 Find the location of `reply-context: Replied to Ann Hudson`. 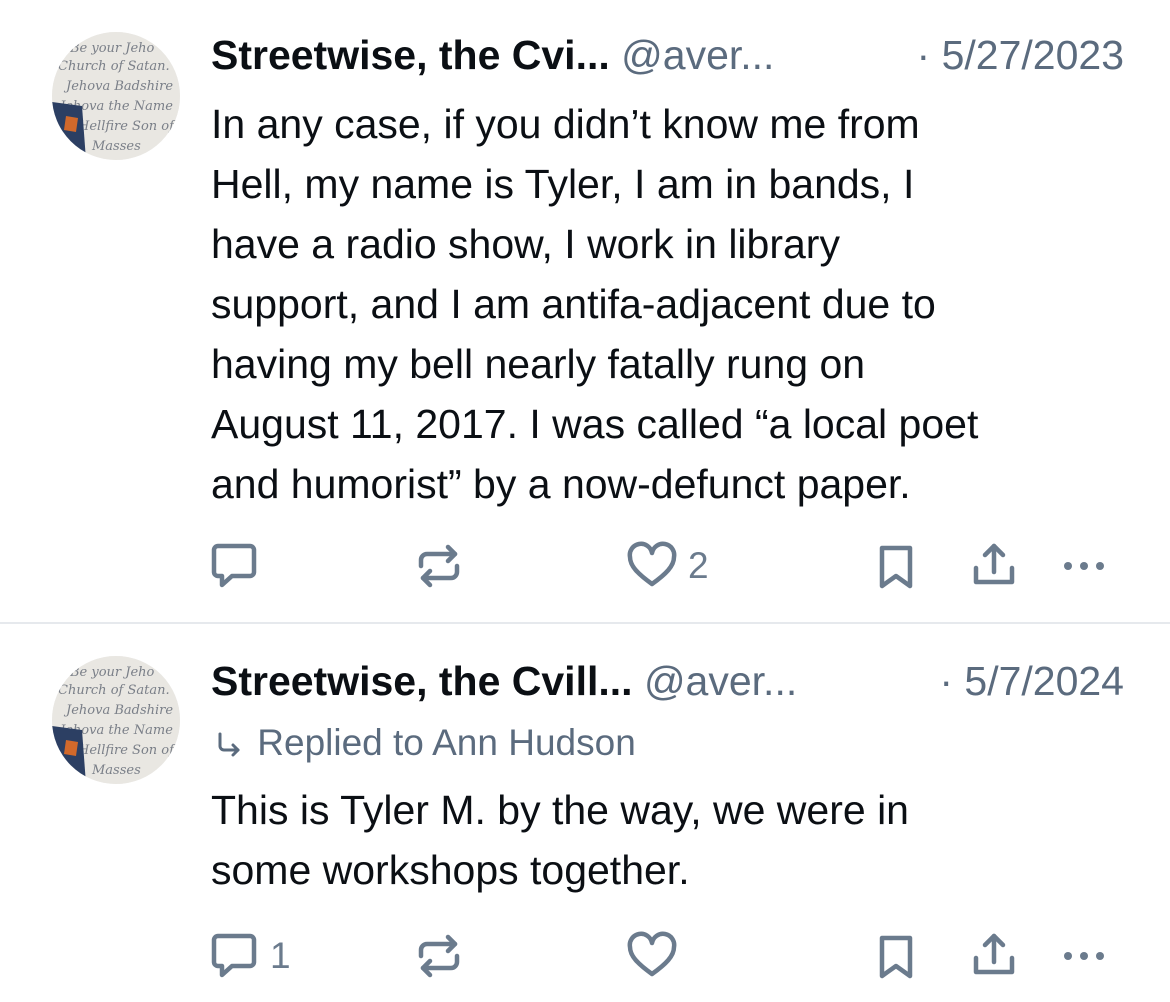

reply-context: Replied to Ann Hudson is located at coordinates (423, 743).